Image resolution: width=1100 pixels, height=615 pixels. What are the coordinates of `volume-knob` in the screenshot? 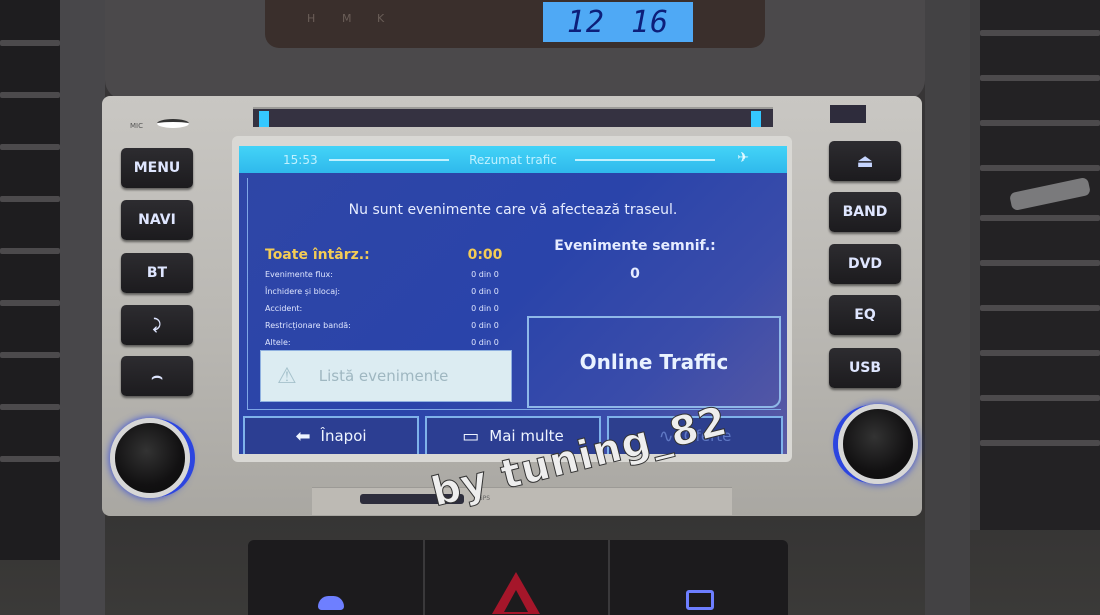 It's located at (150, 458).